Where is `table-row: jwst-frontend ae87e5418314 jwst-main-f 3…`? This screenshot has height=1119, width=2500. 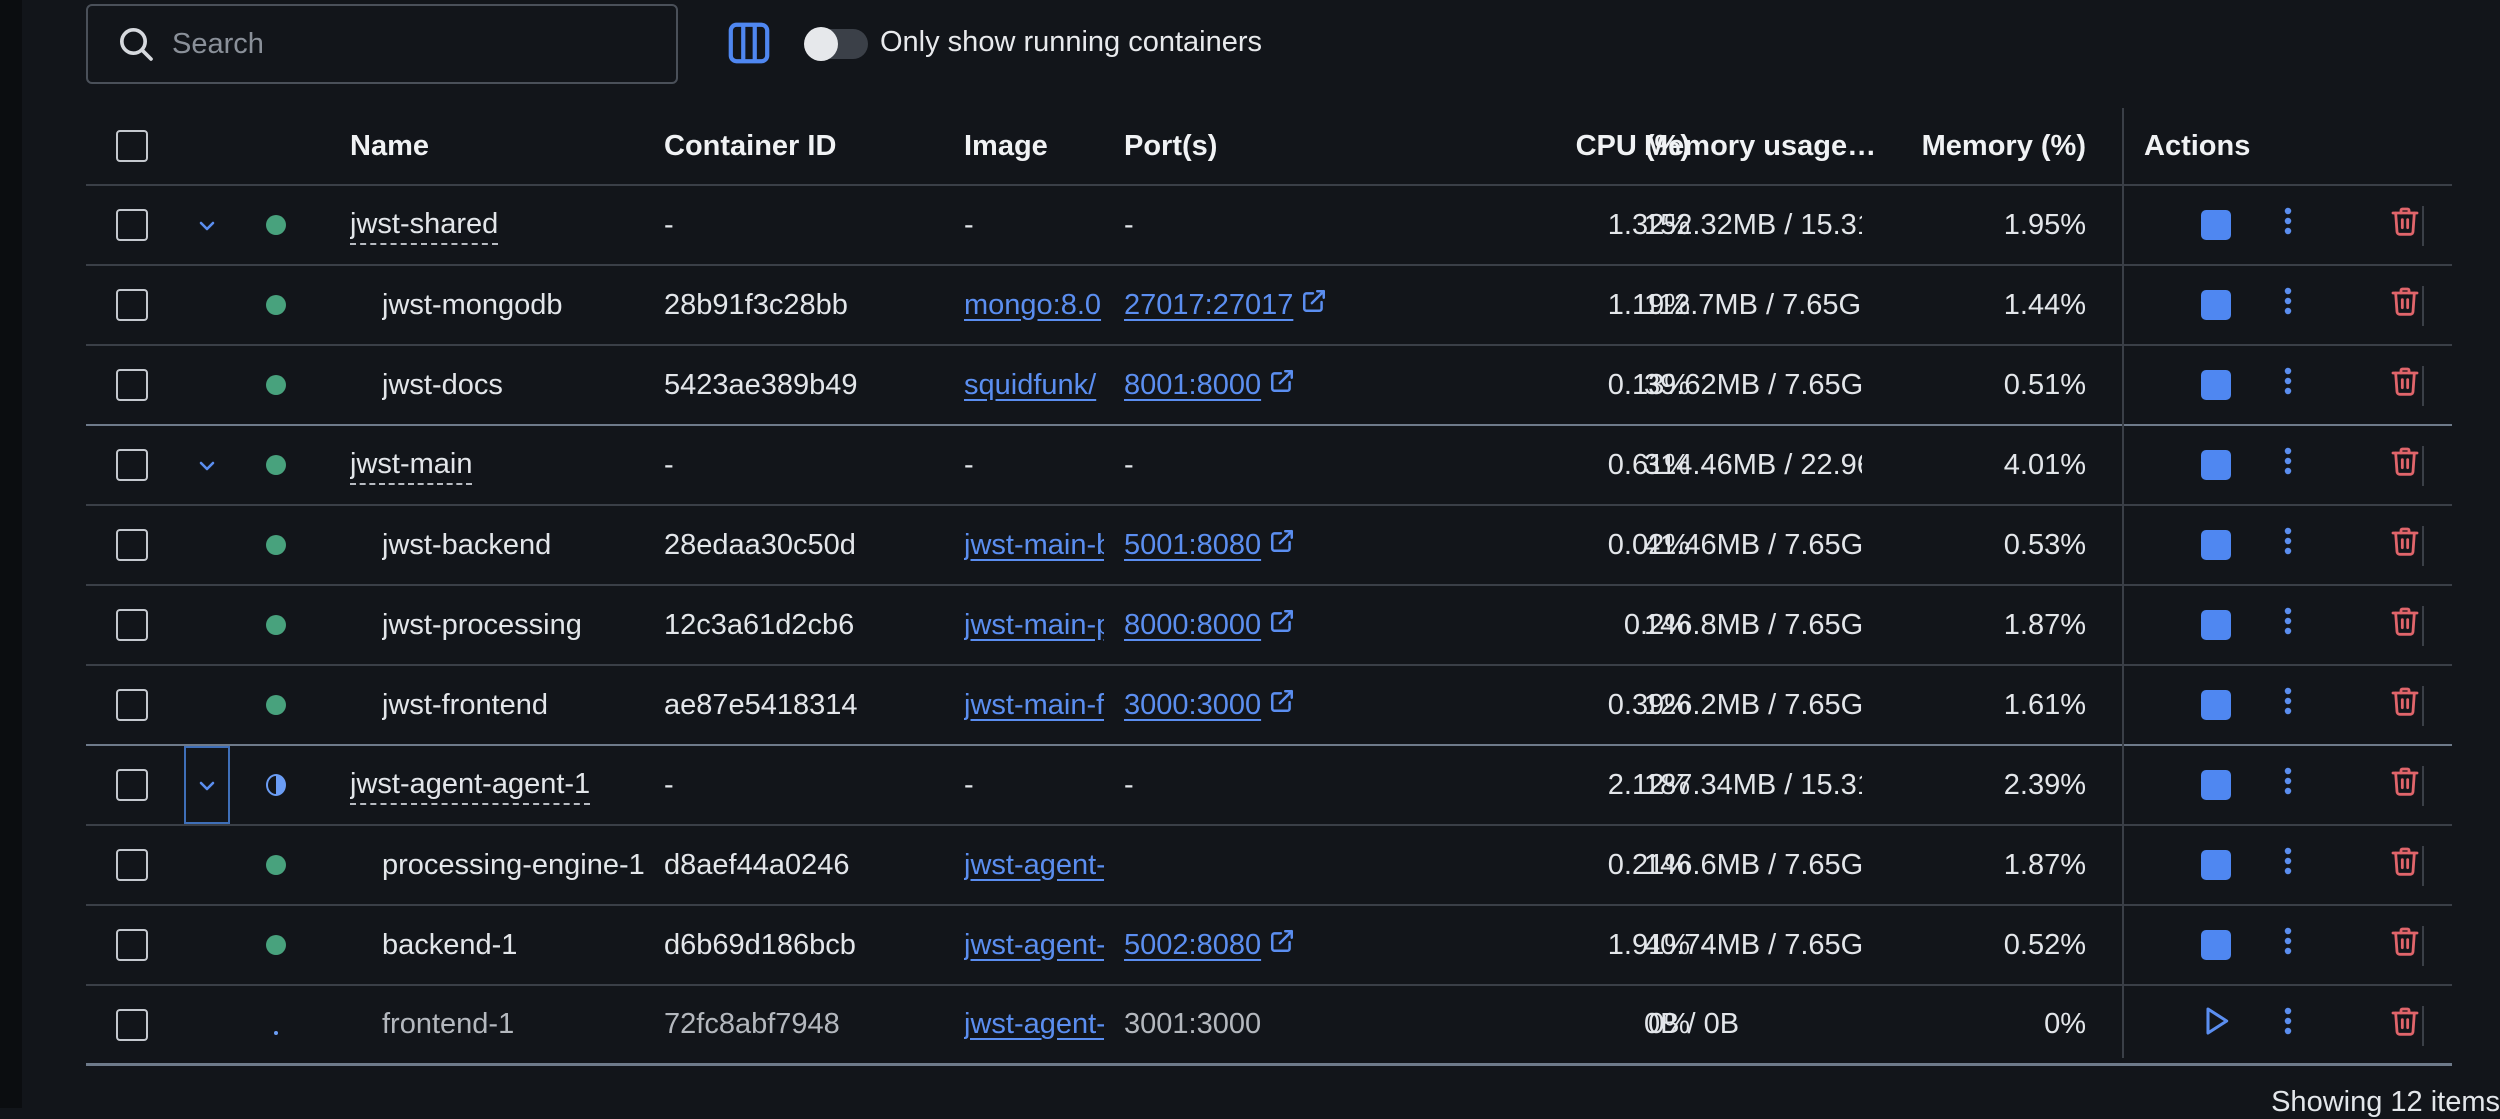 table-row: jwst-frontend ae87e5418314 jwst-main-f 3… is located at coordinates (1269, 706).